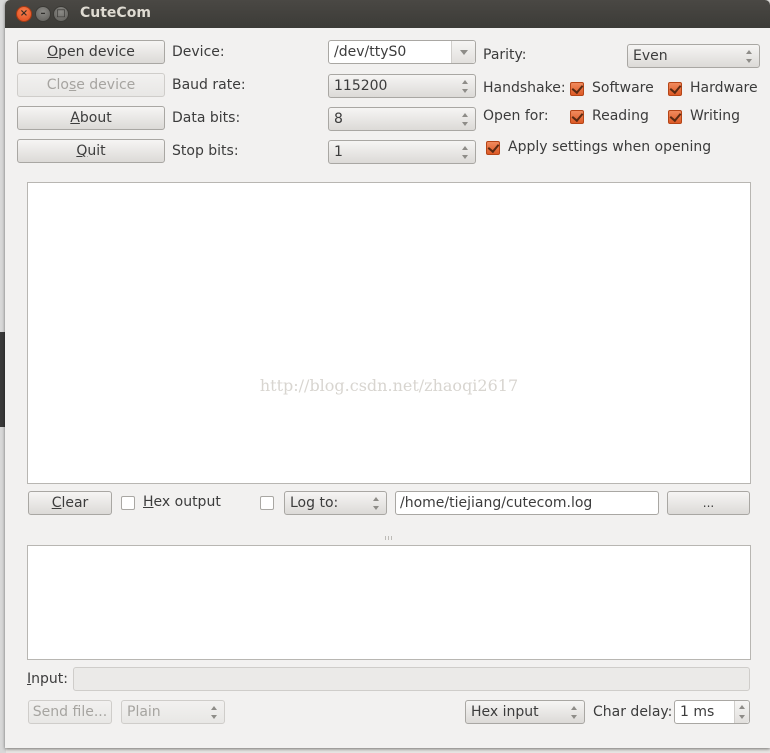  What do you see at coordinates (82, 151) in the screenshot?
I see `label-mnemonic: Q` at bounding box center [82, 151].